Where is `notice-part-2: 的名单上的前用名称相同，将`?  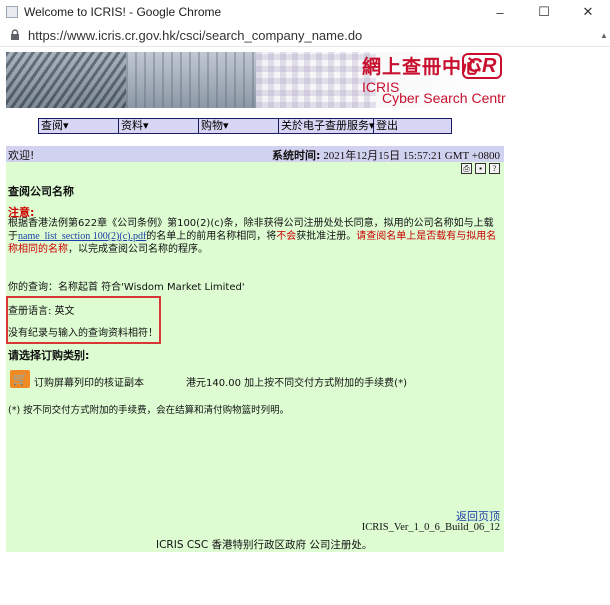 notice-part-2: 的名单上的前用名称相同，将 is located at coordinates (211, 236).